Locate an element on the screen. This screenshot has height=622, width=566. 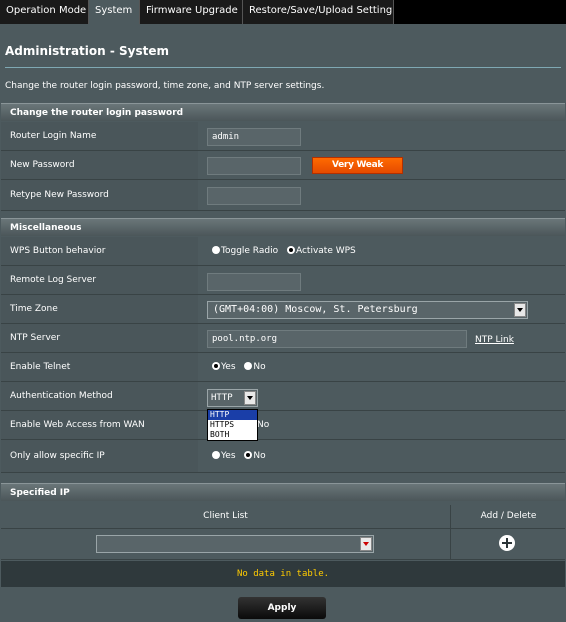
row-login-name: Router Login Name admin is located at coordinates (283, 136).